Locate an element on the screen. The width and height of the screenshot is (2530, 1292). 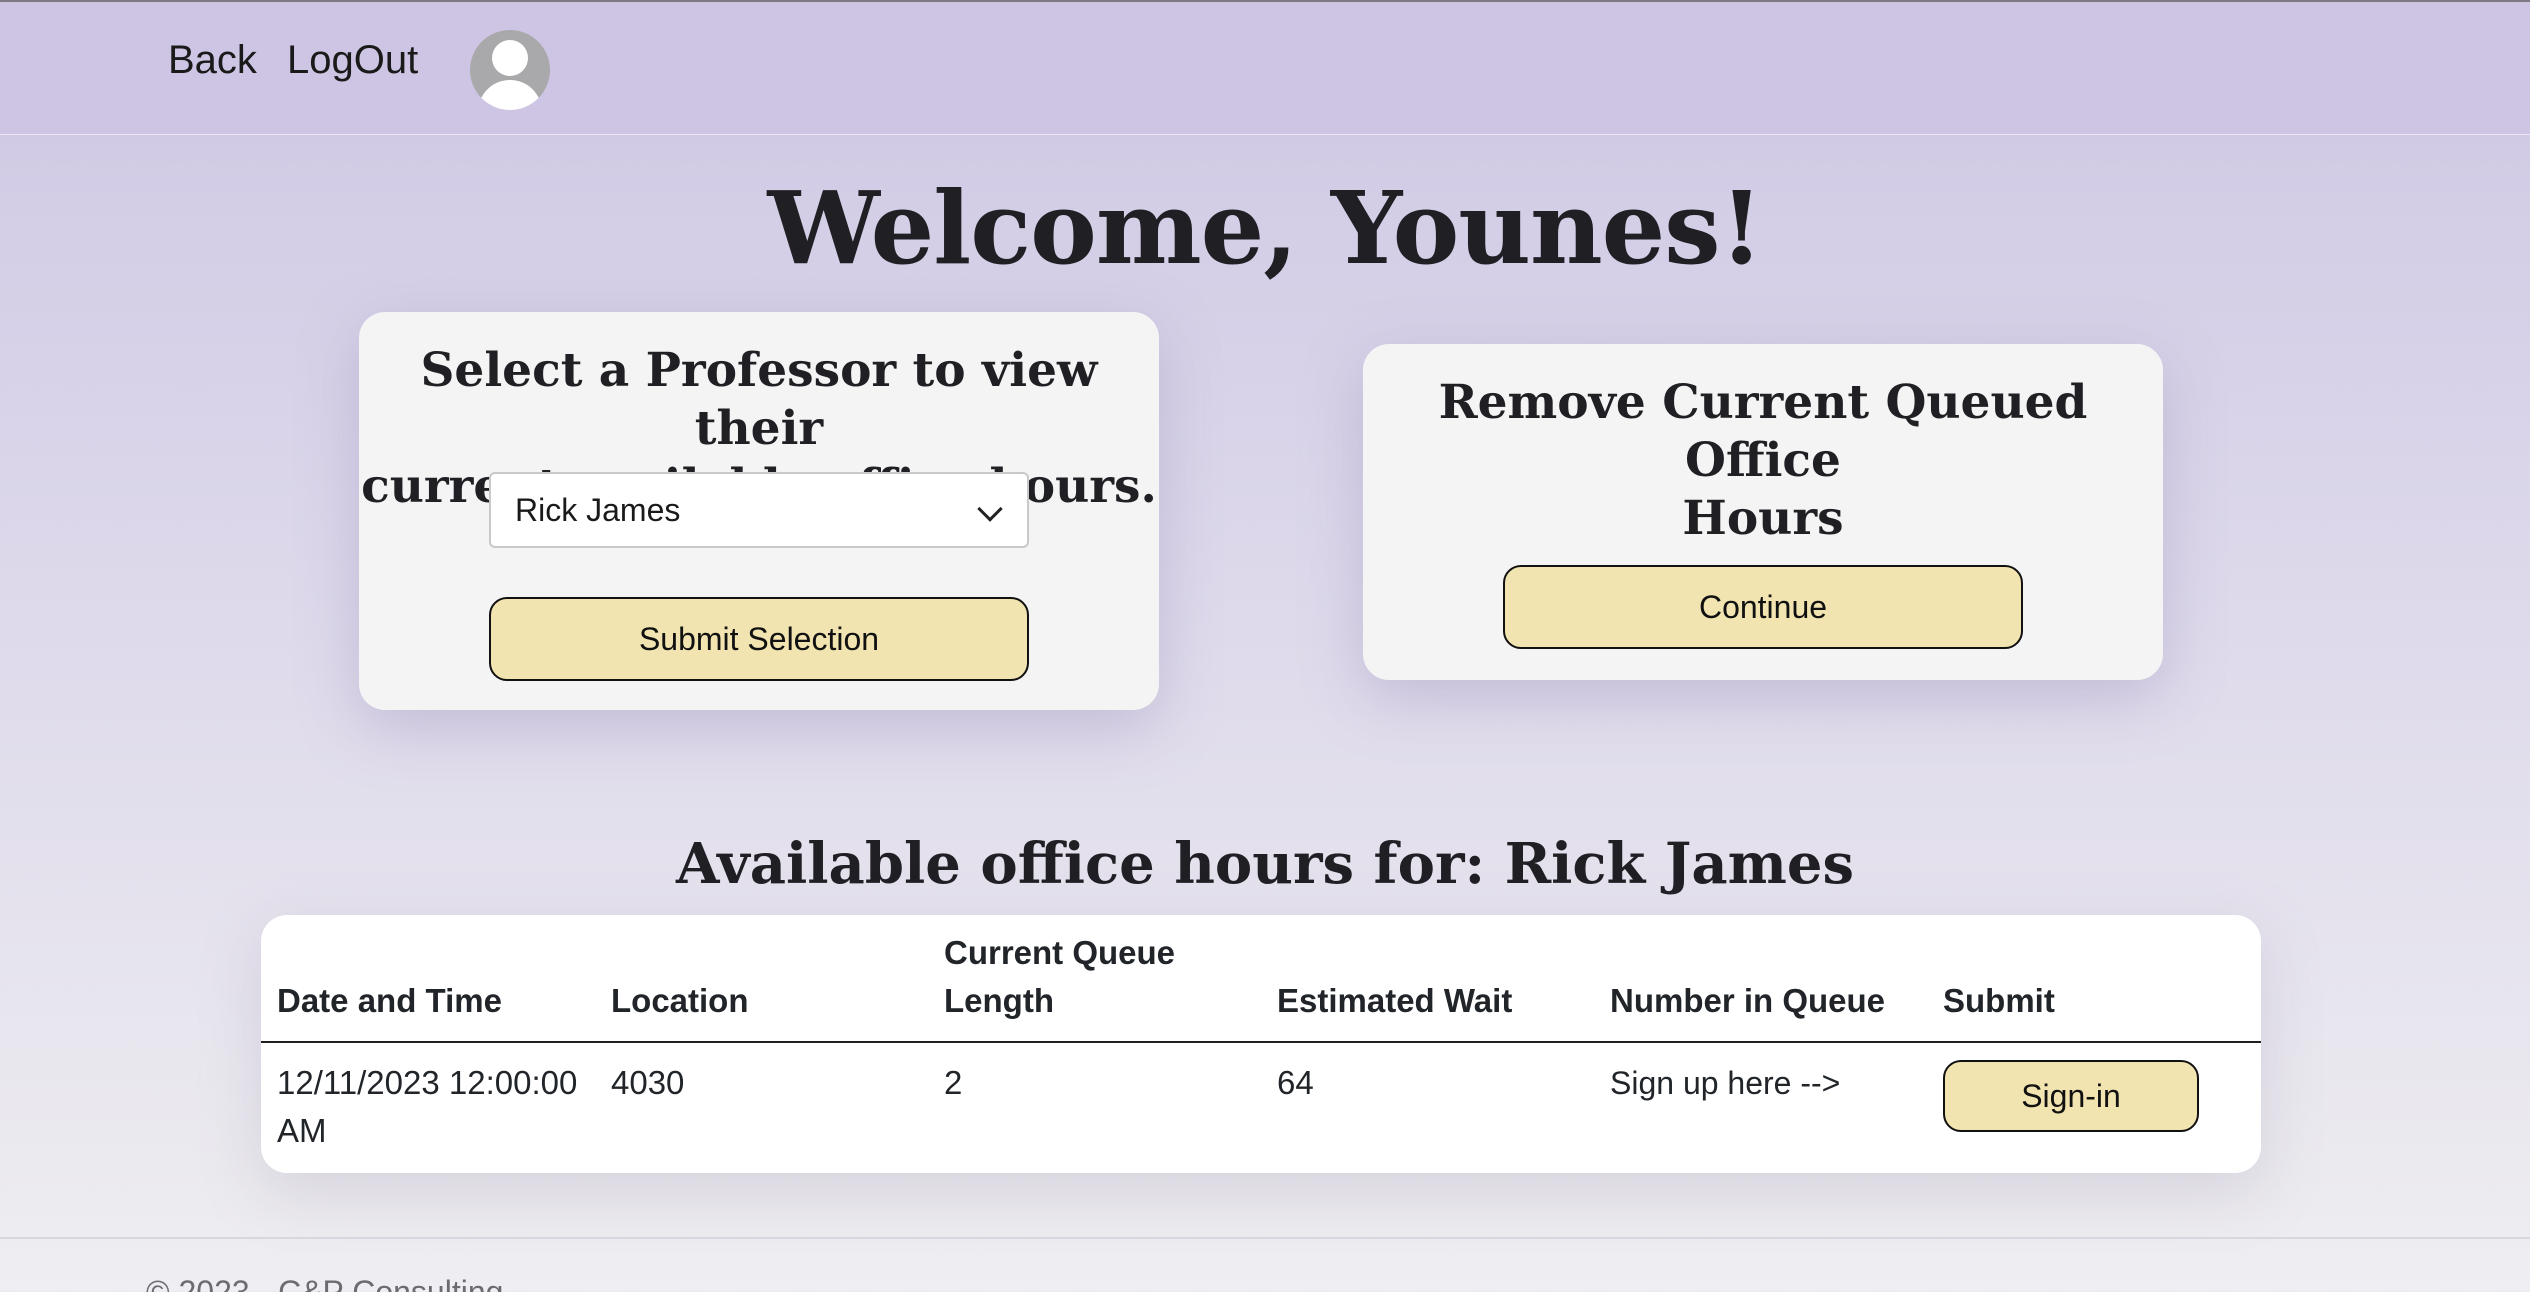
office-hours-title: Available office hours for: Rick James is located at coordinates (1265, 864).